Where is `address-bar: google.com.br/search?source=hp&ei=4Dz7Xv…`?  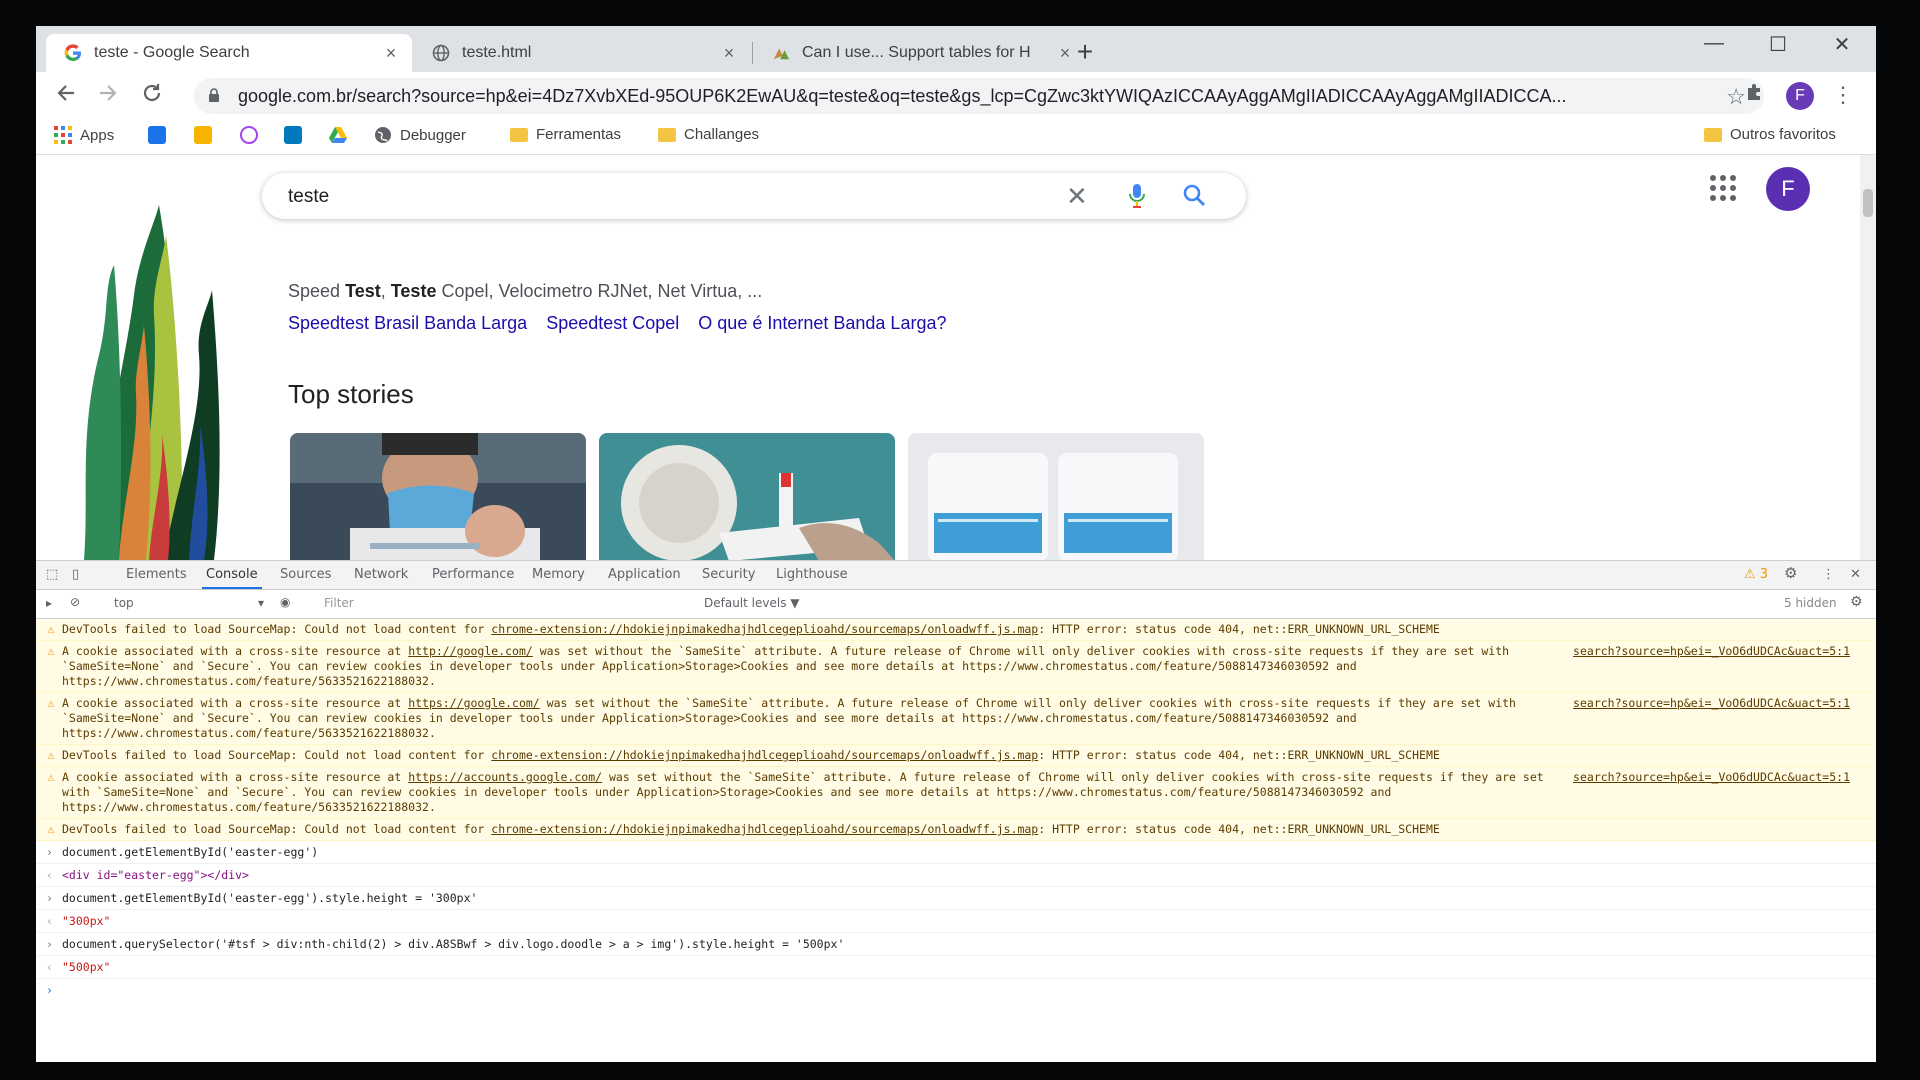
address-bar: google.com.br/search?source=hp&ei=4Dz7Xv… is located at coordinates (979, 96).